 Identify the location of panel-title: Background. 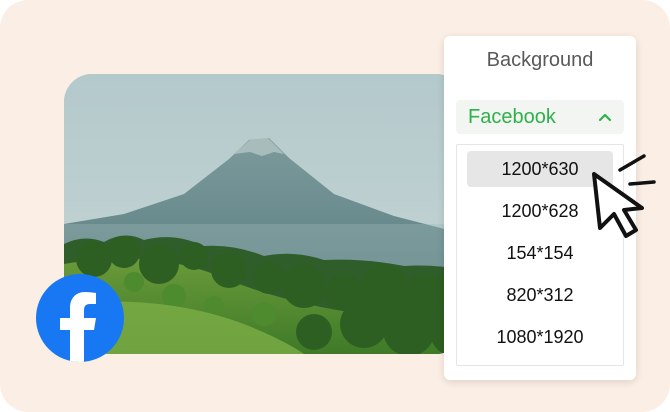
(540, 60).